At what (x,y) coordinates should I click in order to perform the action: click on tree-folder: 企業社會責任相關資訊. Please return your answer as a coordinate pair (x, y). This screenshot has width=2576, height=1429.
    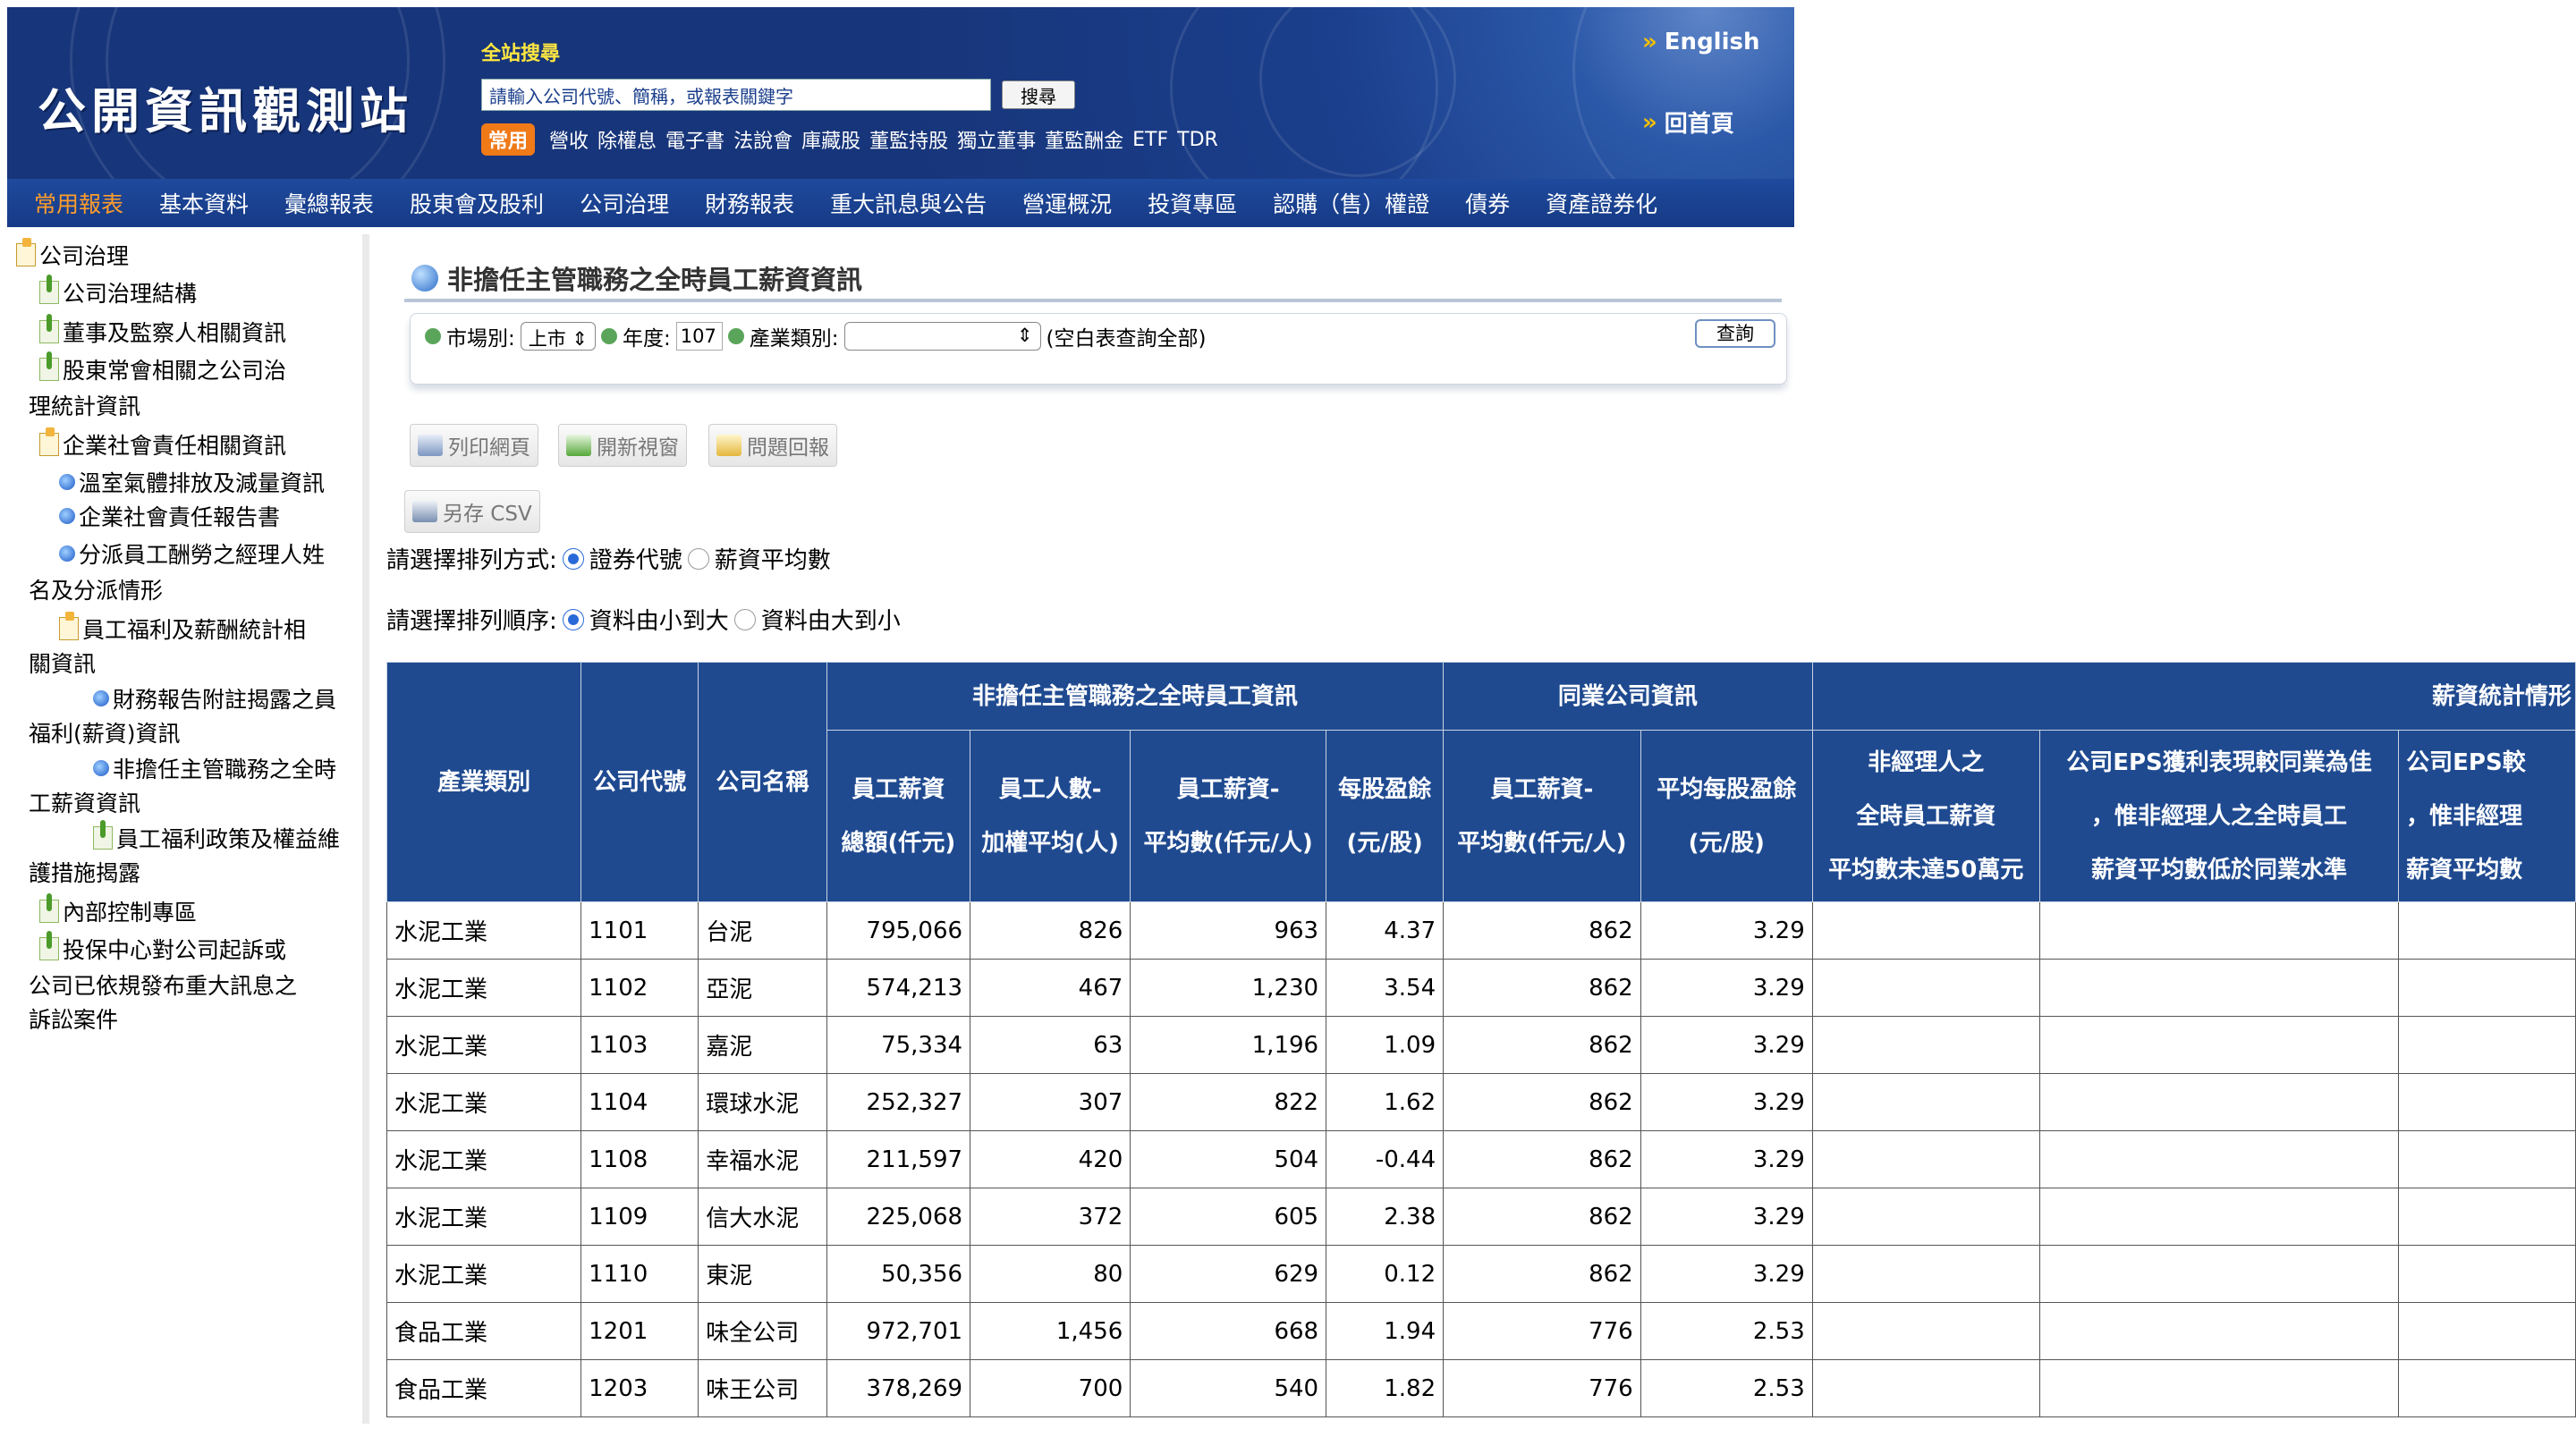
    Looking at the image, I should click on (162, 446).